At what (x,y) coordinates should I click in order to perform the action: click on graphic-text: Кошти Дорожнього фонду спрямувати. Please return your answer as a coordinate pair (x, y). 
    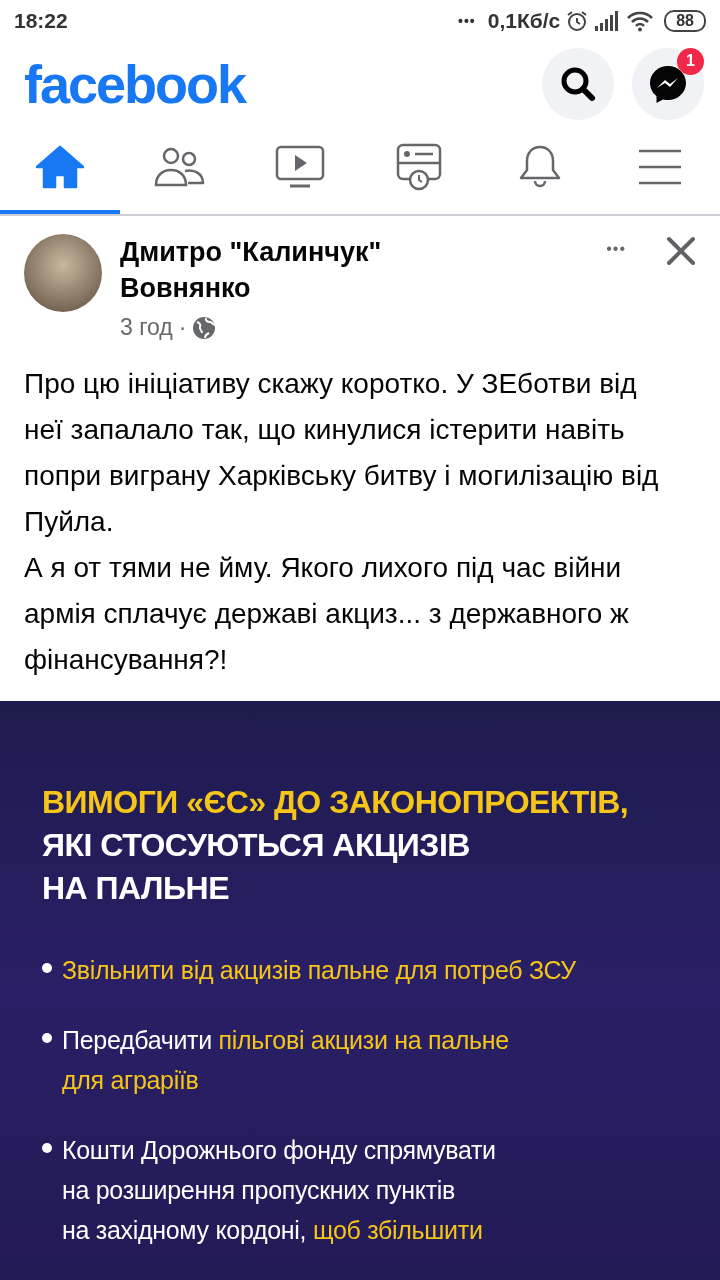
    Looking at the image, I should click on (279, 1150).